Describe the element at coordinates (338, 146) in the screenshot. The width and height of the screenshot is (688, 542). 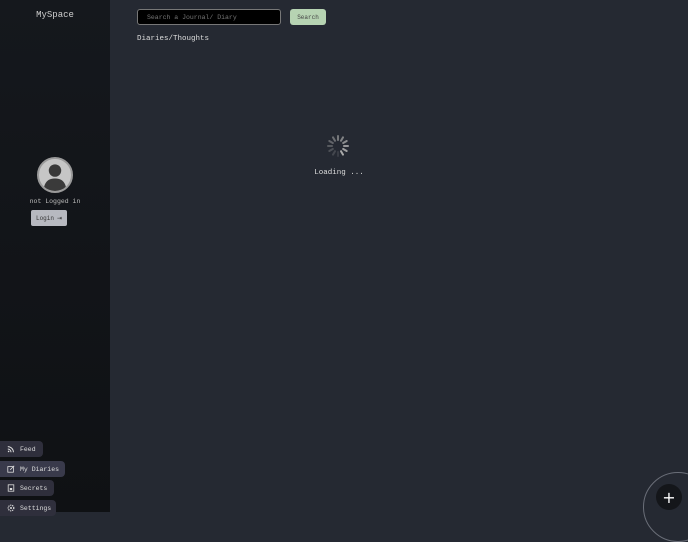
I see `loading-spinner-icon` at that location.